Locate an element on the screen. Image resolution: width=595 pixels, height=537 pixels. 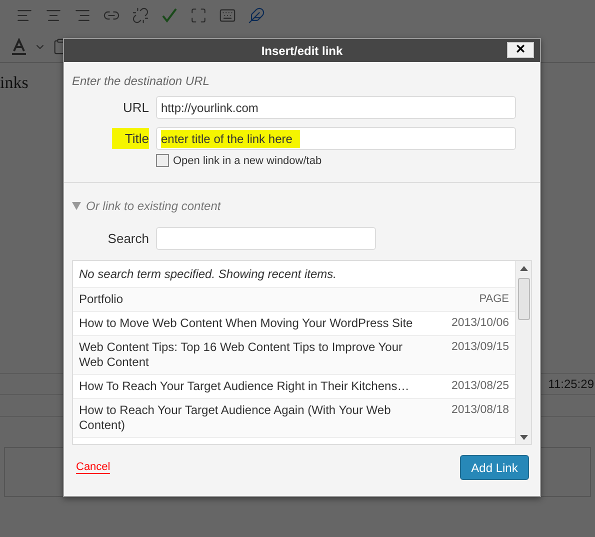
result-item: Portfolio PAGE is located at coordinates (294, 300).